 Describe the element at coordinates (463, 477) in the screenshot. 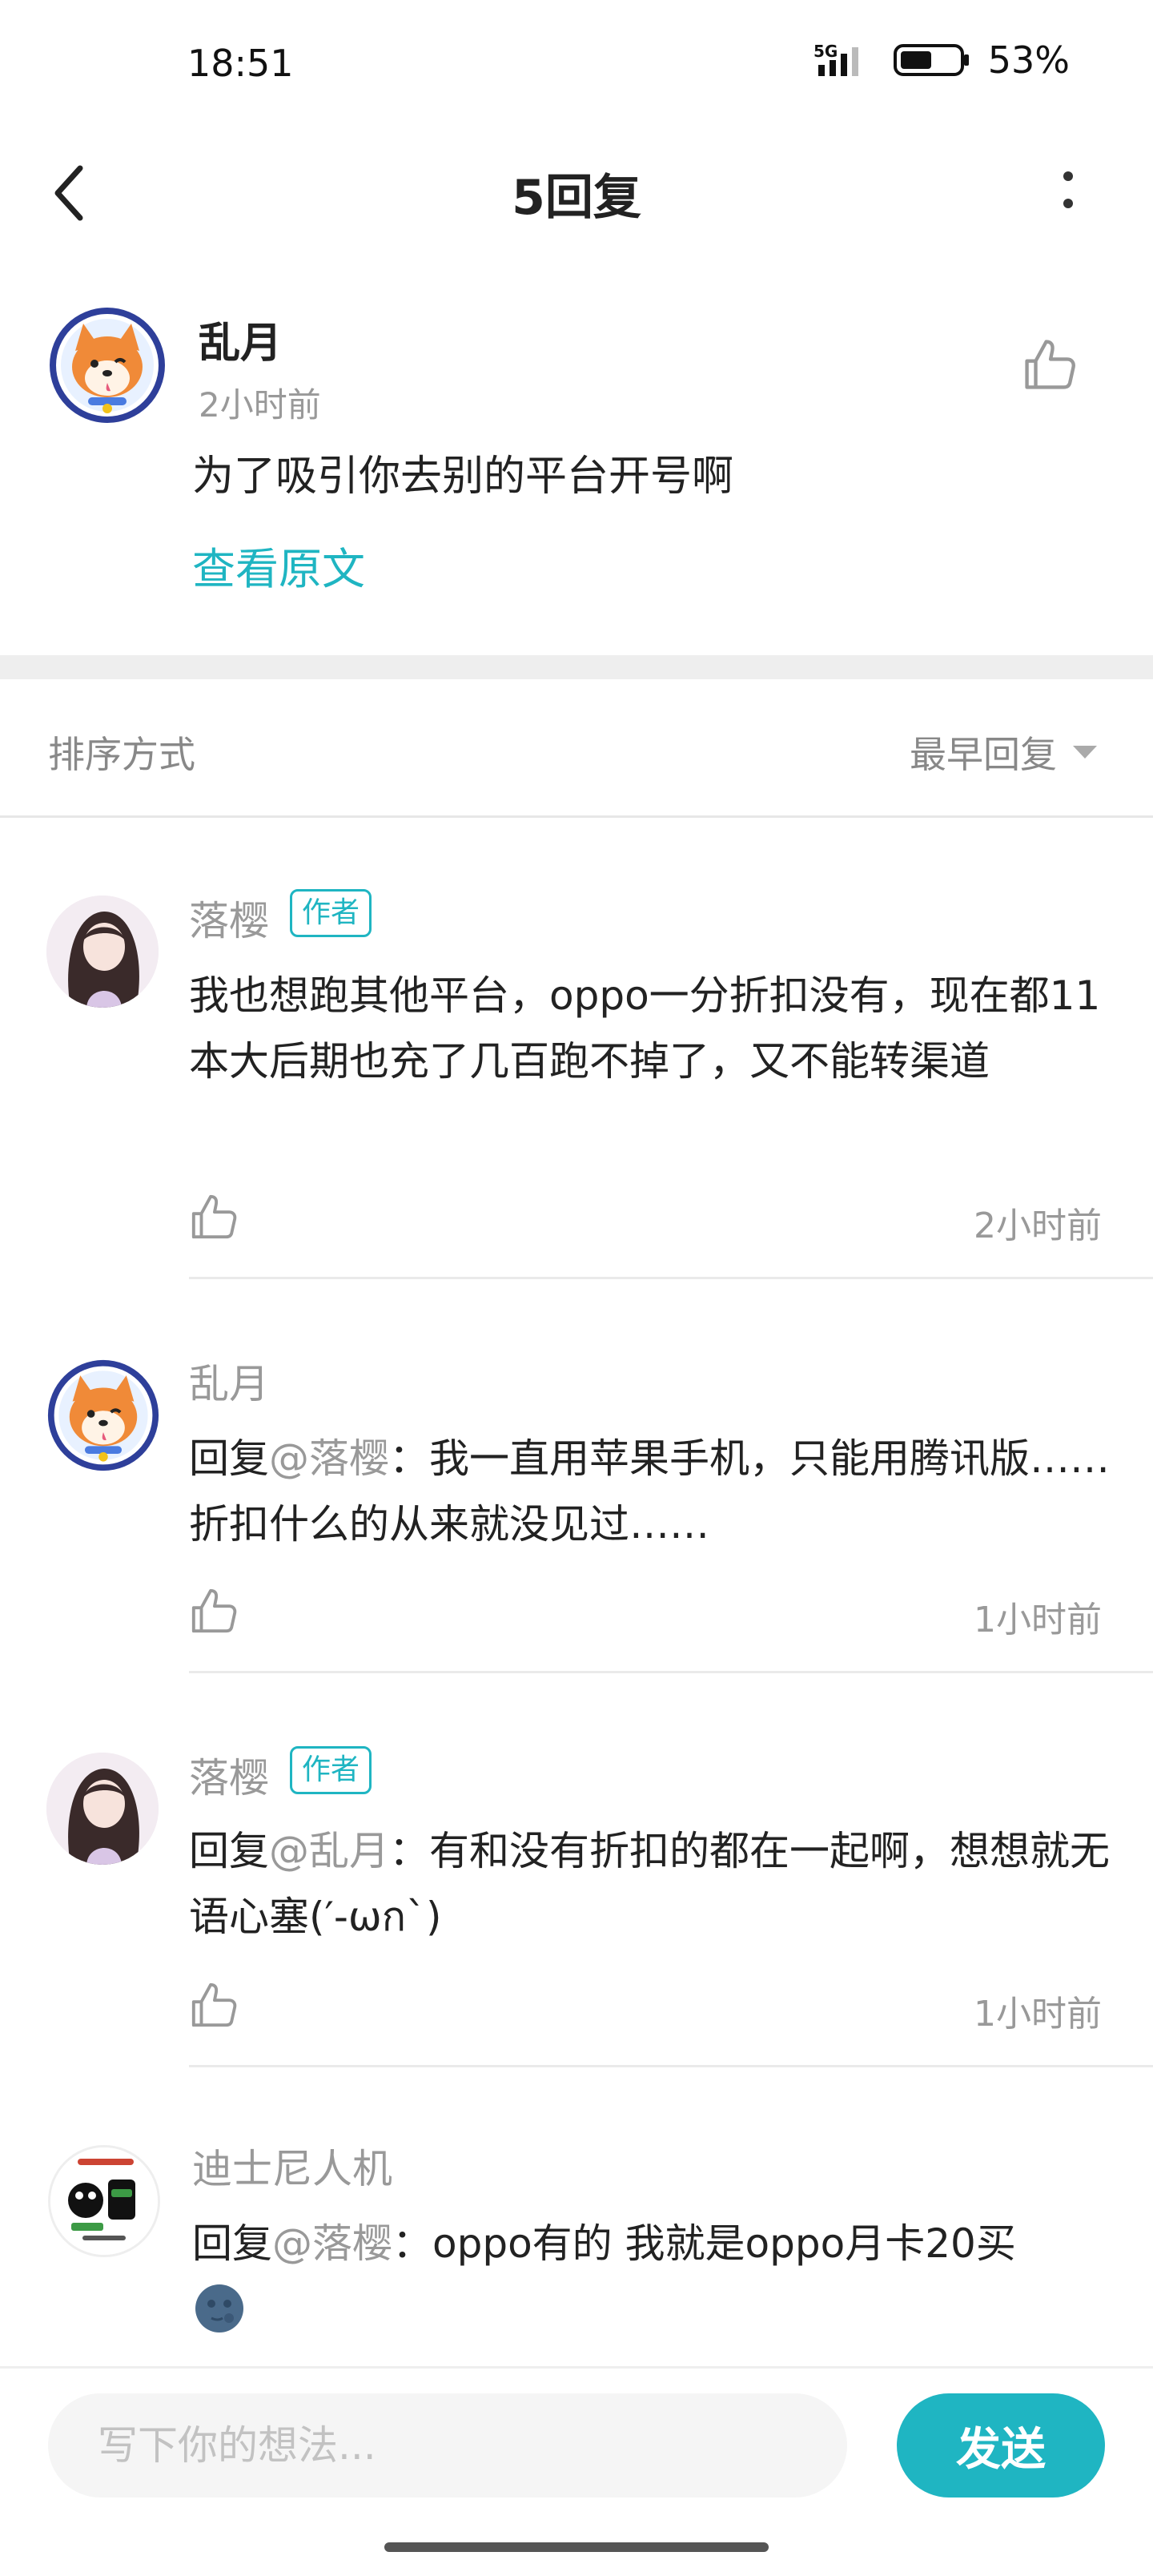

I see `comment-text: 为了吸引你去别的平台开号啊` at that location.